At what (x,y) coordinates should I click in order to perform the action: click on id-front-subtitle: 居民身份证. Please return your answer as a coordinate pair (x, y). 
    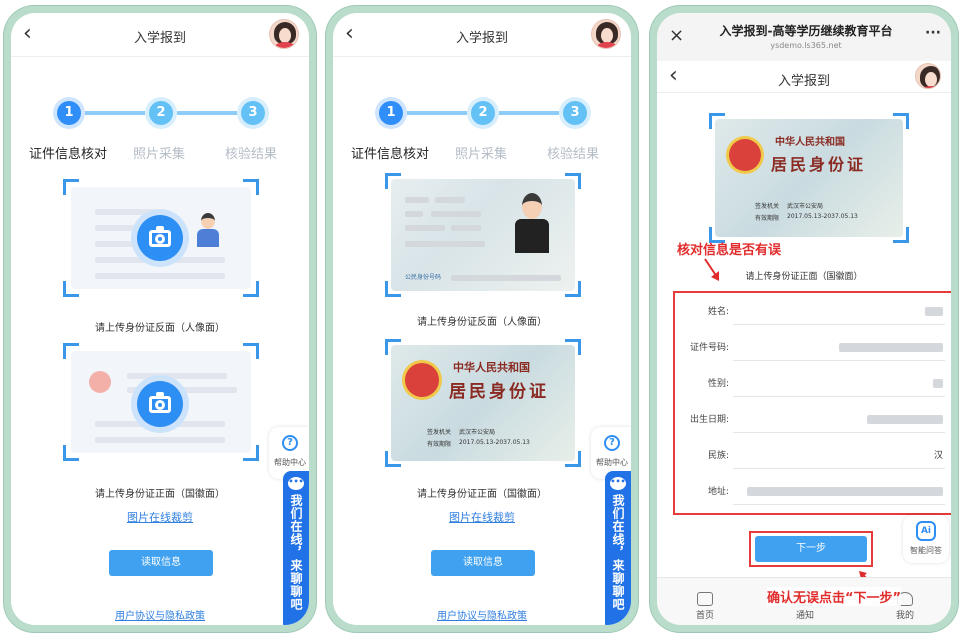
    Looking at the image, I should click on (499, 392).